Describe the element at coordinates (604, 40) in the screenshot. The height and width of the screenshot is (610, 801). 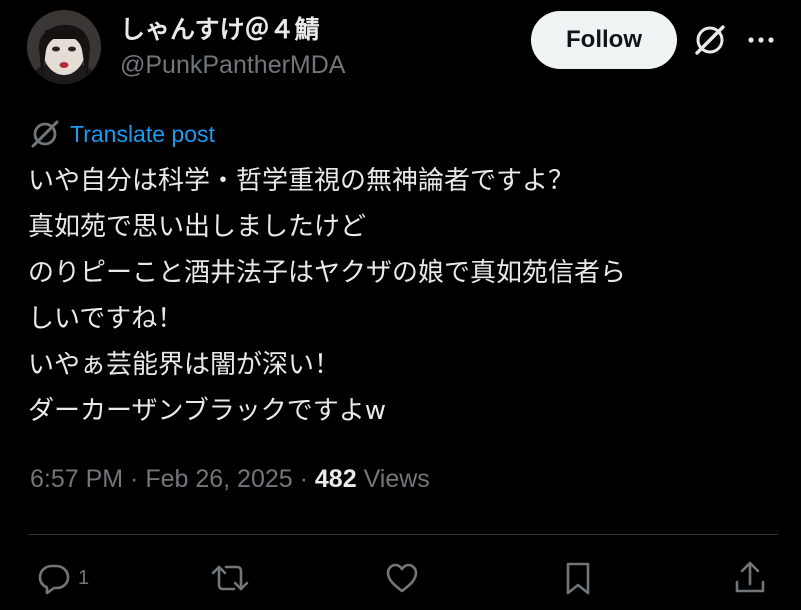
I see `follow-button: Follow` at that location.